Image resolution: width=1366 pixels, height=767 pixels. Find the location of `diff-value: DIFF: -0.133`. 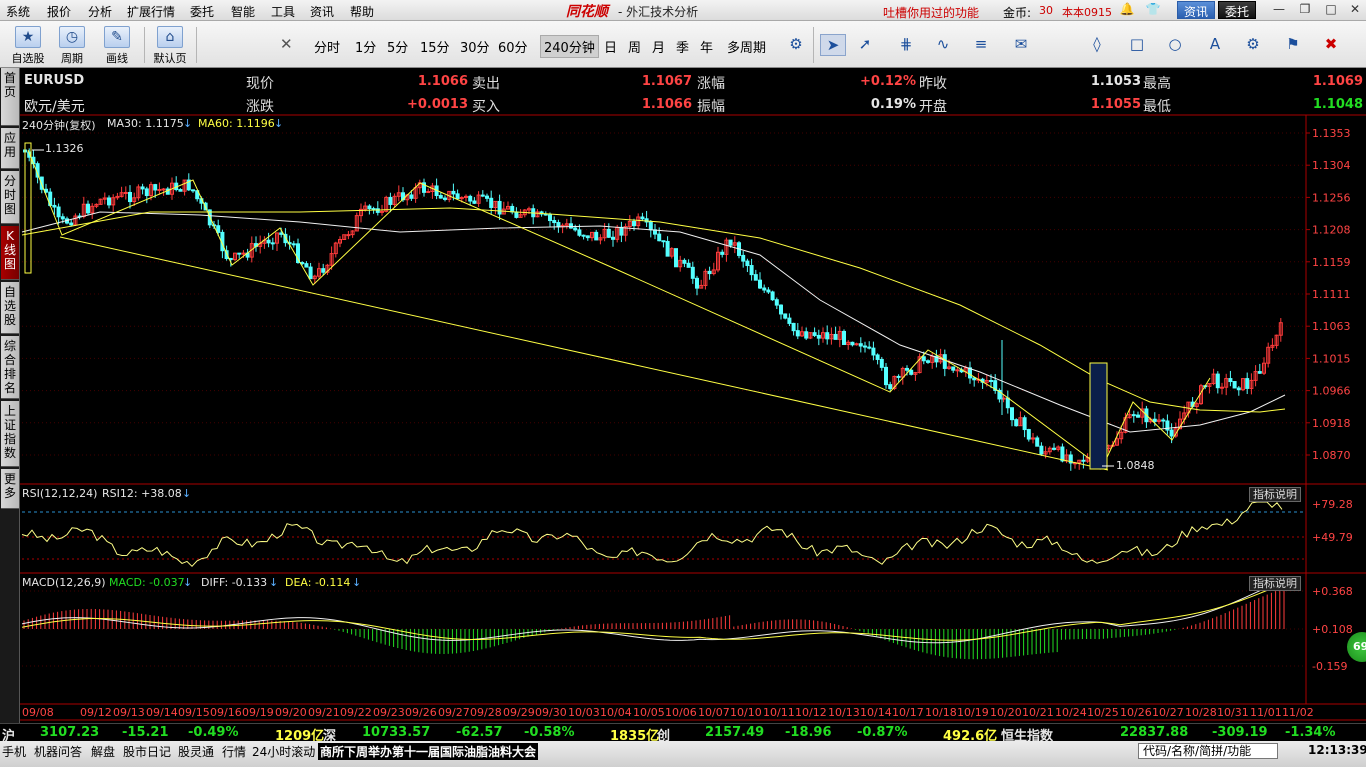

diff-value: DIFF: -0.133 is located at coordinates (234, 582).